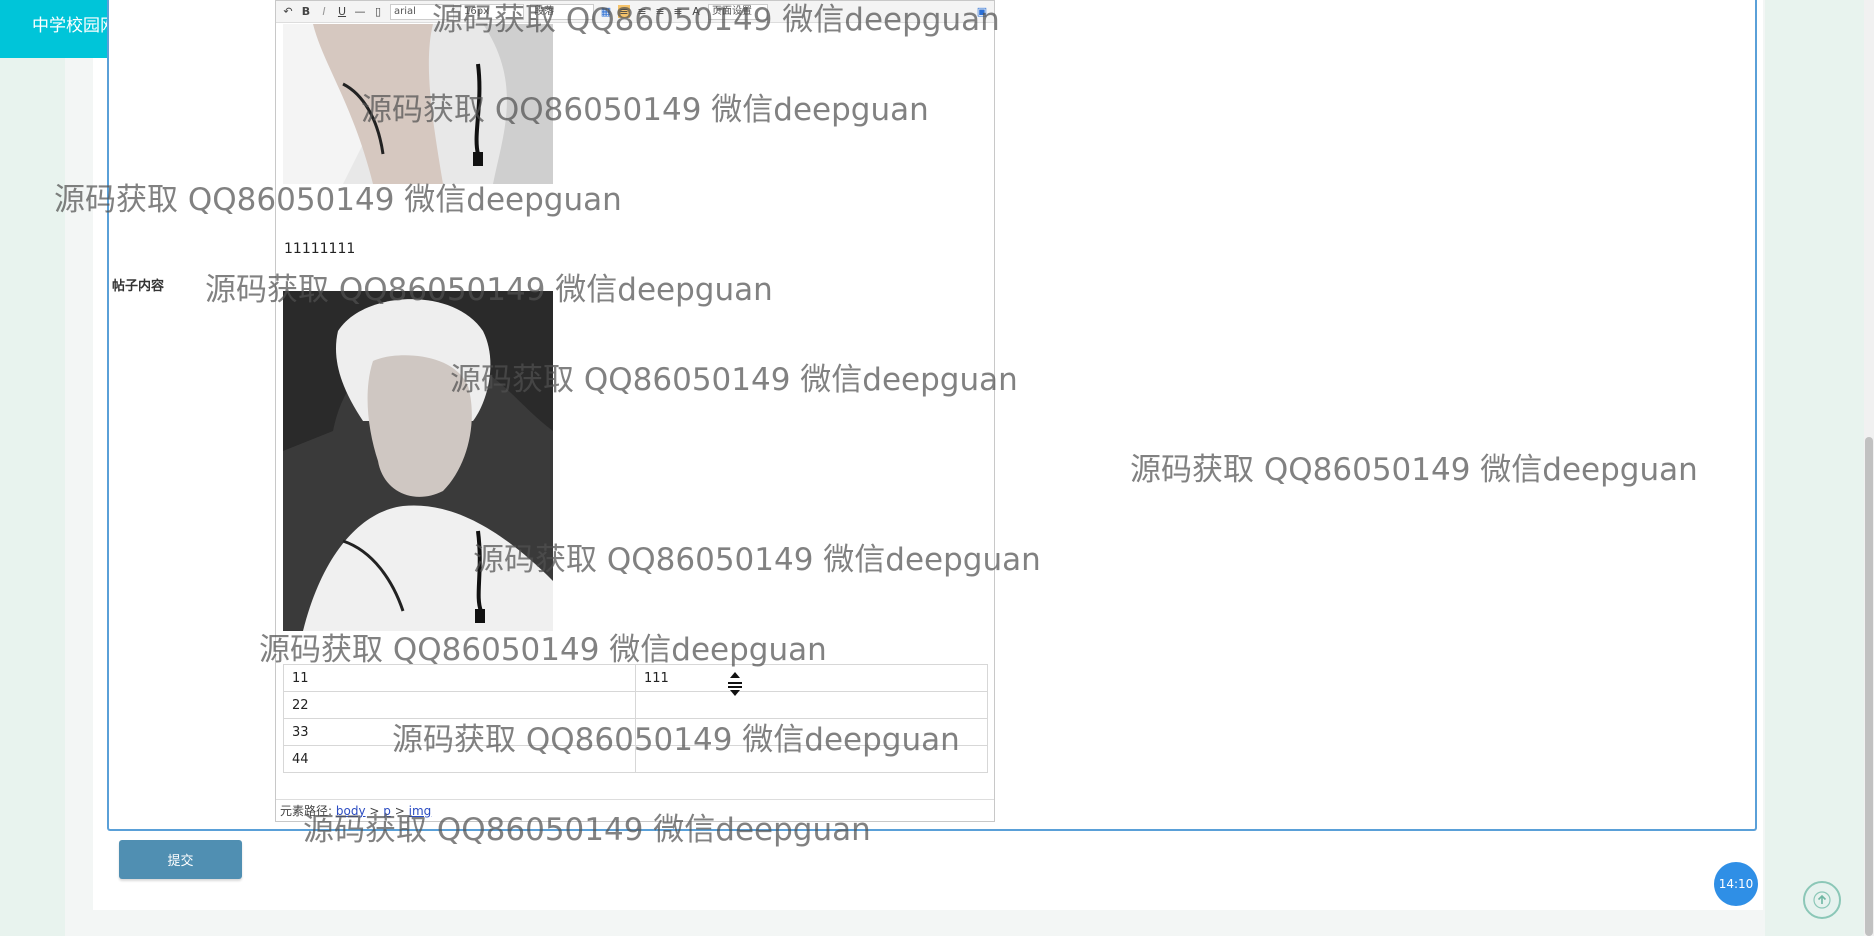 This screenshot has width=1874, height=936. What do you see at coordinates (32, 468) in the screenshot?
I see `left-background-strip` at bounding box center [32, 468].